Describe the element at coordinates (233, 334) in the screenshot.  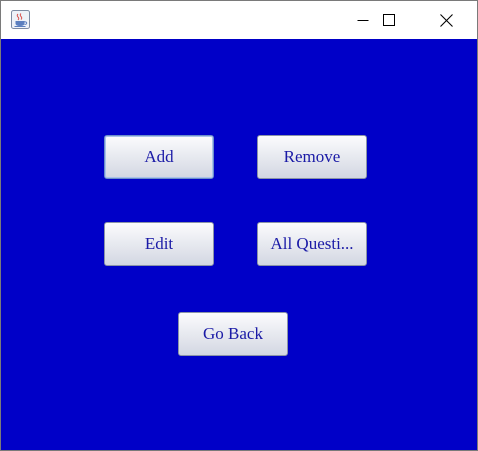
I see `go-back-button: Go Back` at that location.